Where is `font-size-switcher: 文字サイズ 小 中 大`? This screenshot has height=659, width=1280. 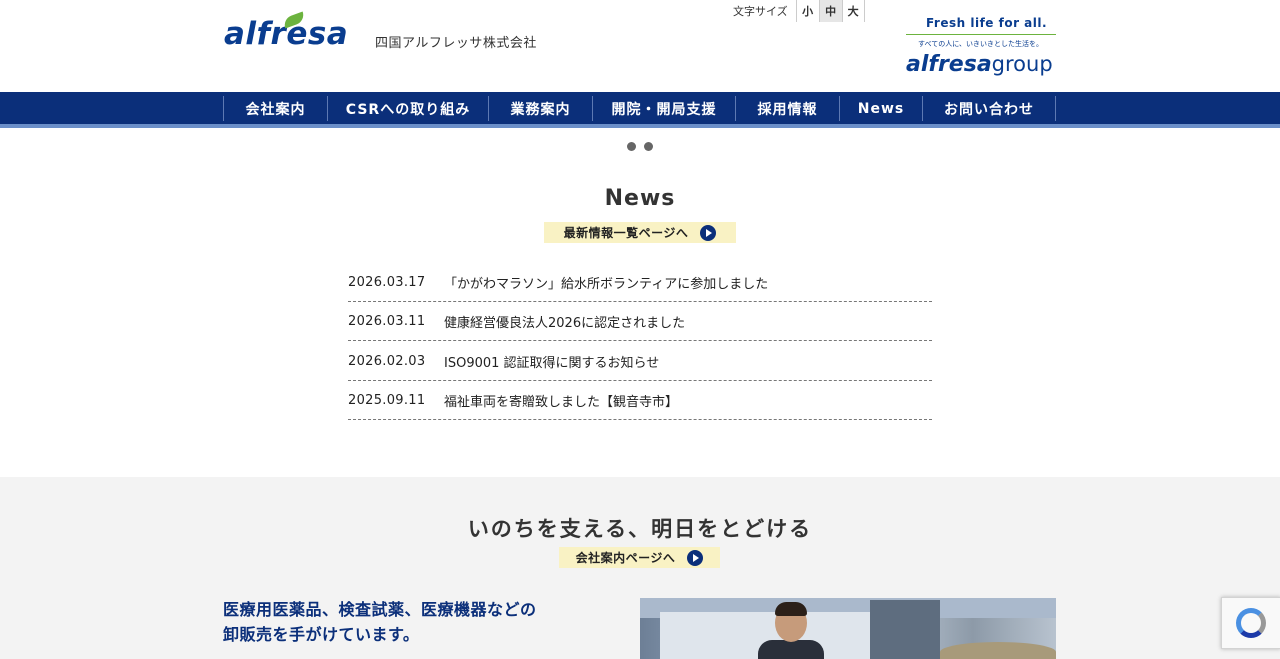 font-size-switcher: 文字サイズ 小 中 大 is located at coordinates (799, 11).